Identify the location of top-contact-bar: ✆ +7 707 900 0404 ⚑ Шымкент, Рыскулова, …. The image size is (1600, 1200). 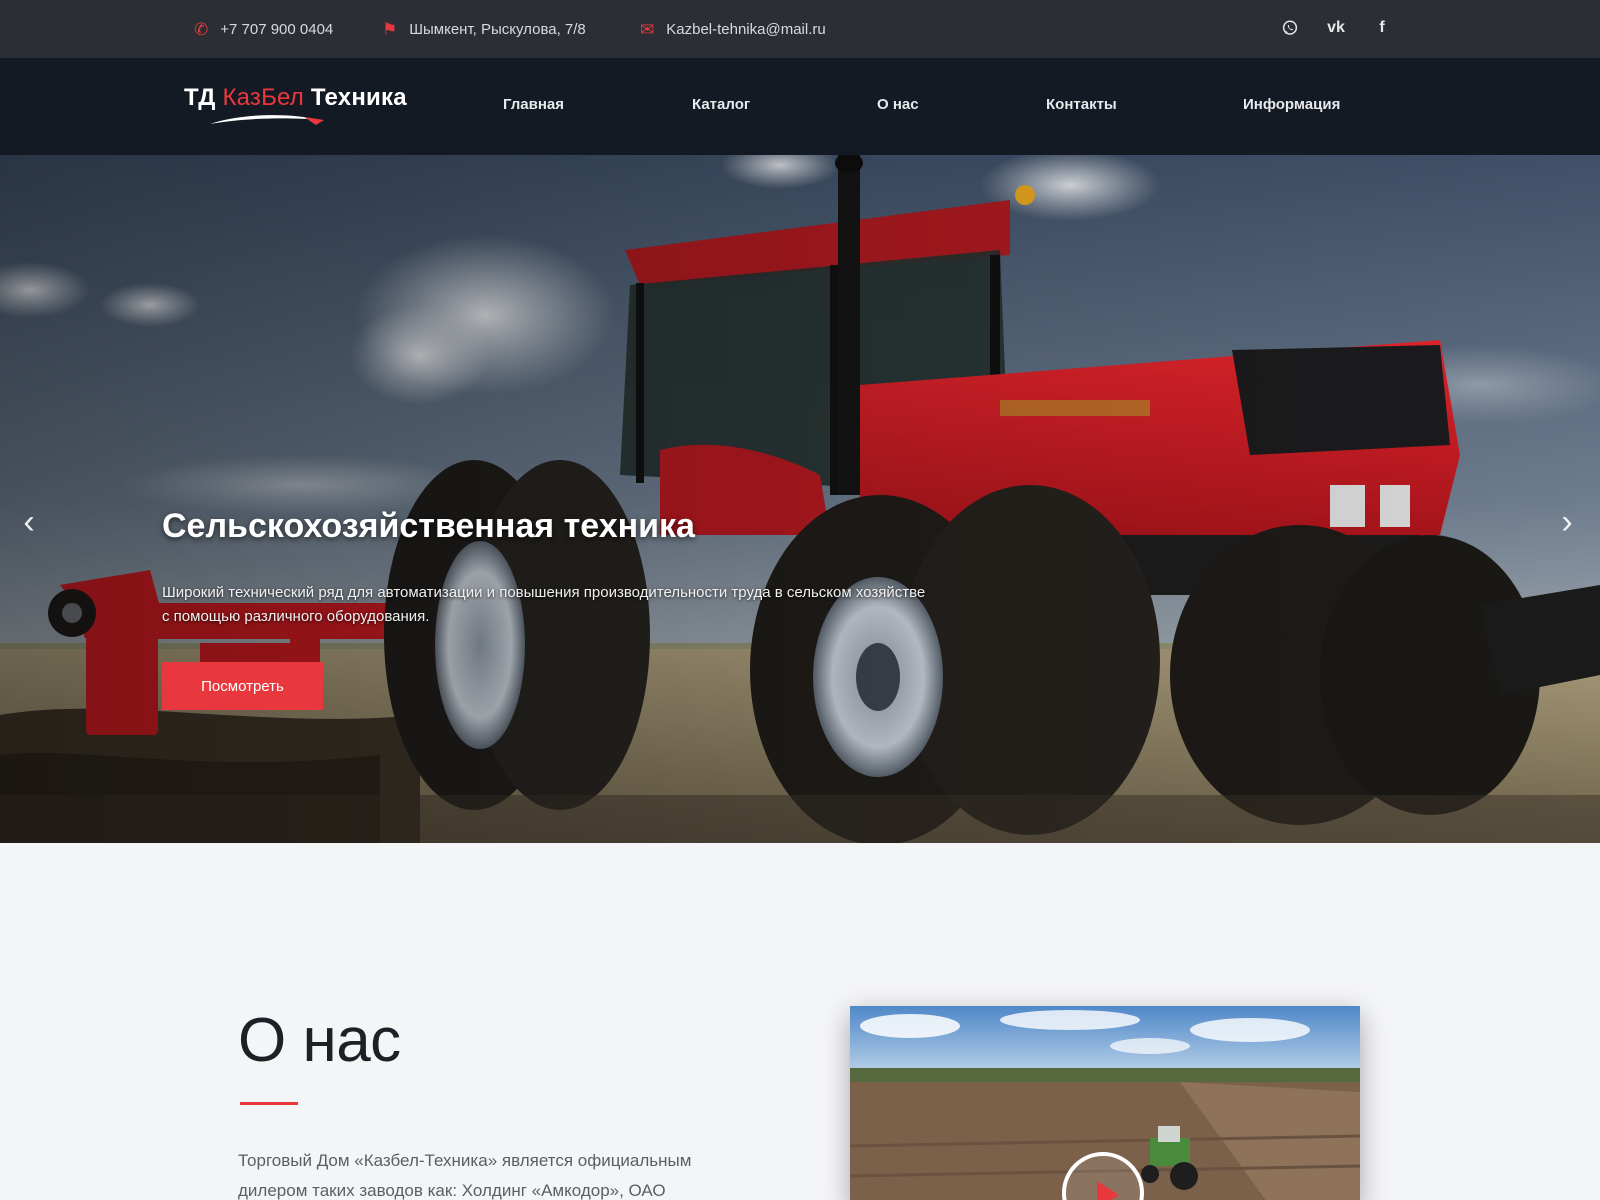
(800, 29).